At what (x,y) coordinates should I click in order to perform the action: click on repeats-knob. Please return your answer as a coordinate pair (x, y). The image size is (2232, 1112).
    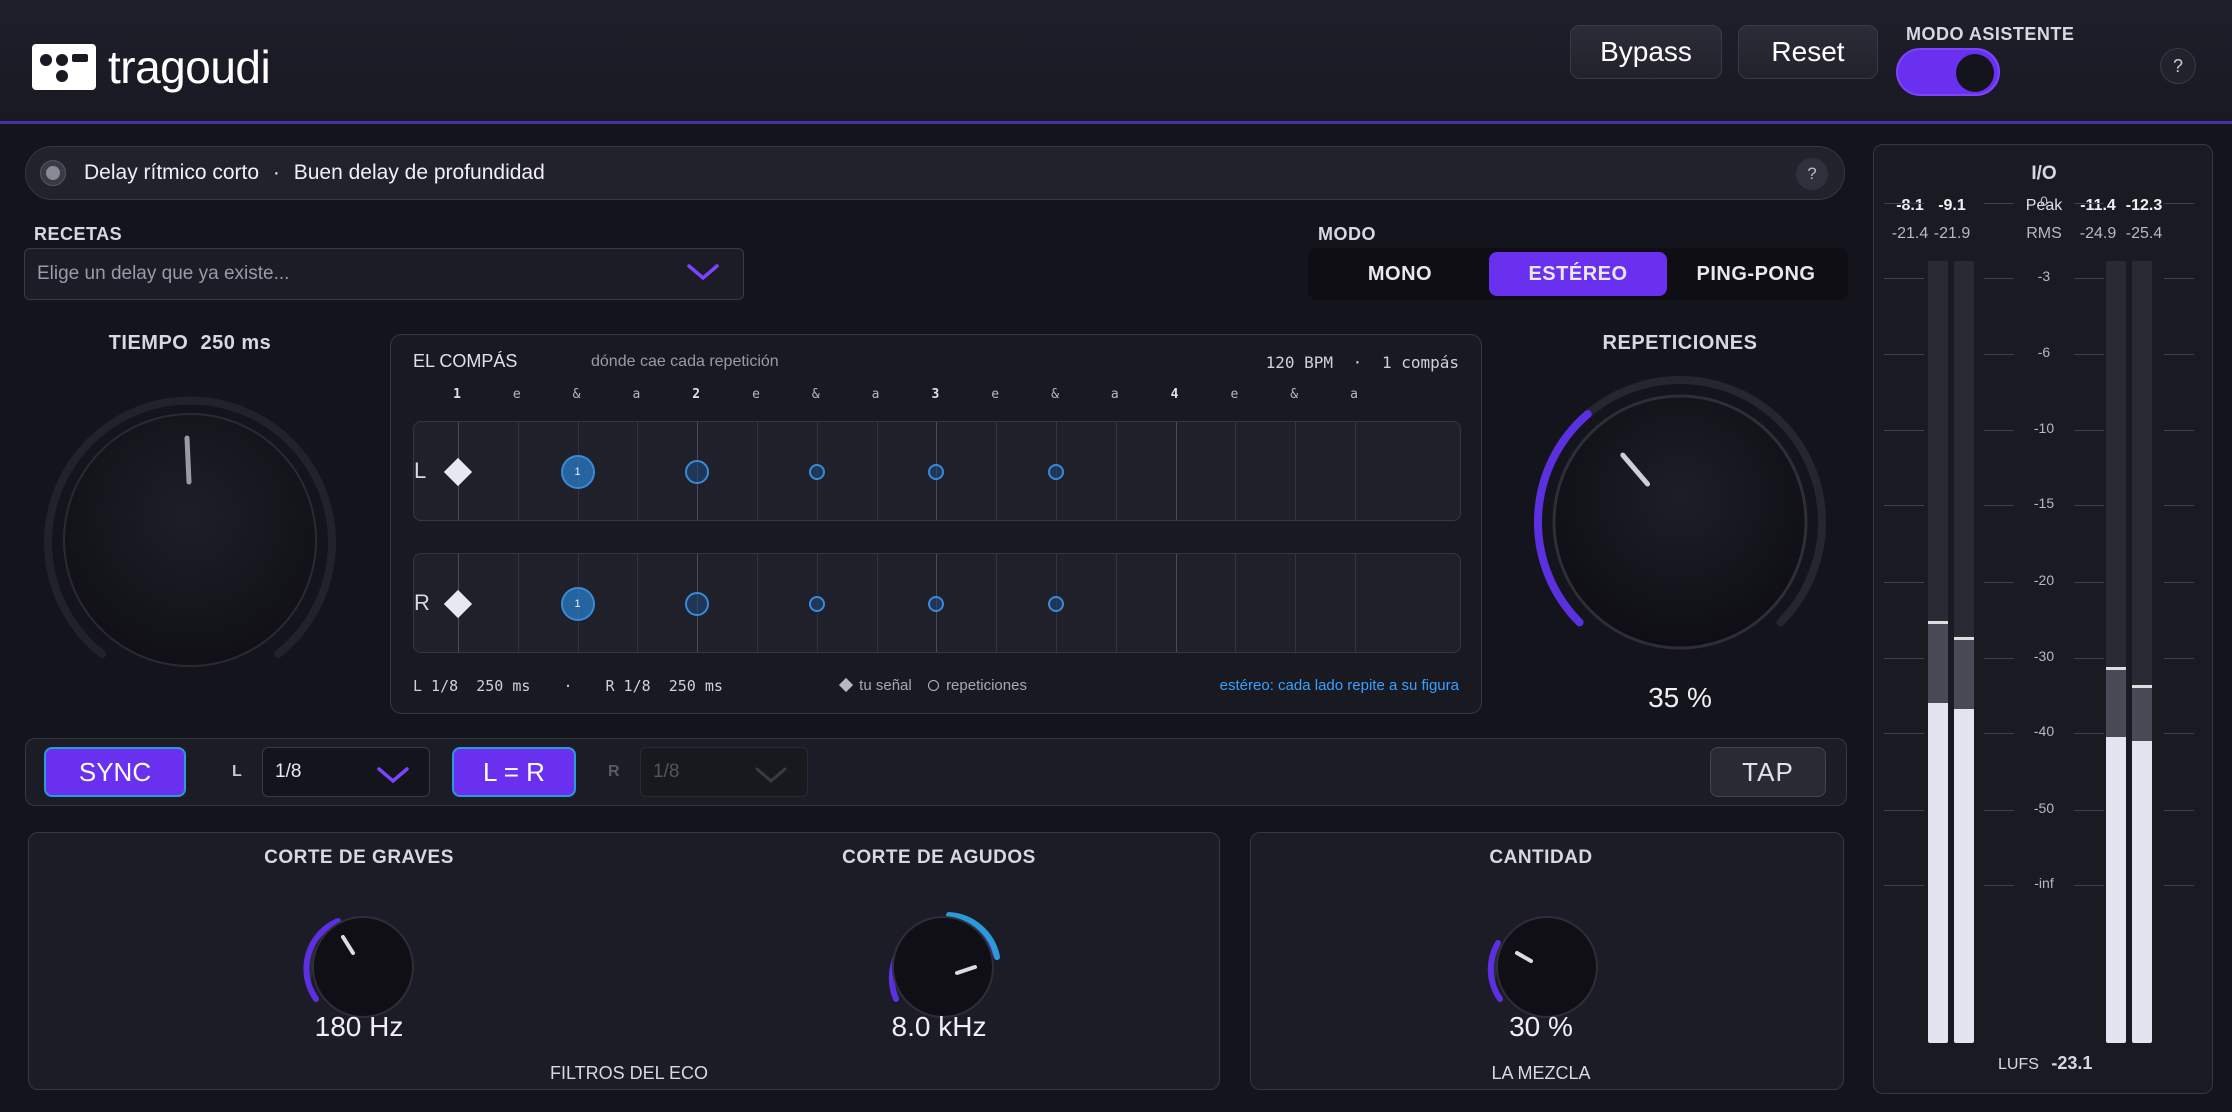
    Looking at the image, I should click on (1680, 522).